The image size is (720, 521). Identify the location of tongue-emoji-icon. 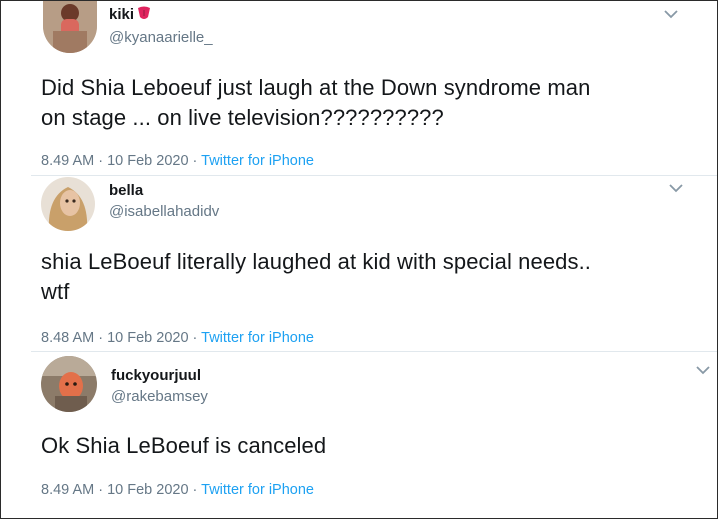
(144, 15).